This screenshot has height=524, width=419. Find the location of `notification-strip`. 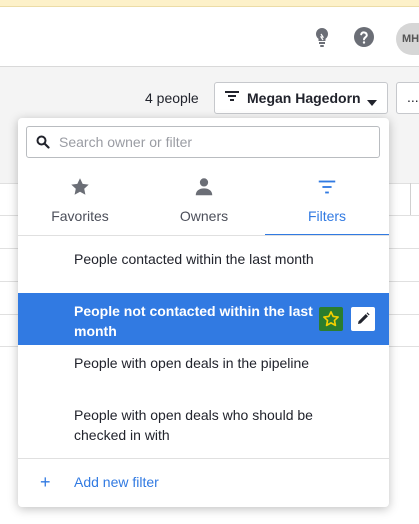

notification-strip is located at coordinates (209, 3).